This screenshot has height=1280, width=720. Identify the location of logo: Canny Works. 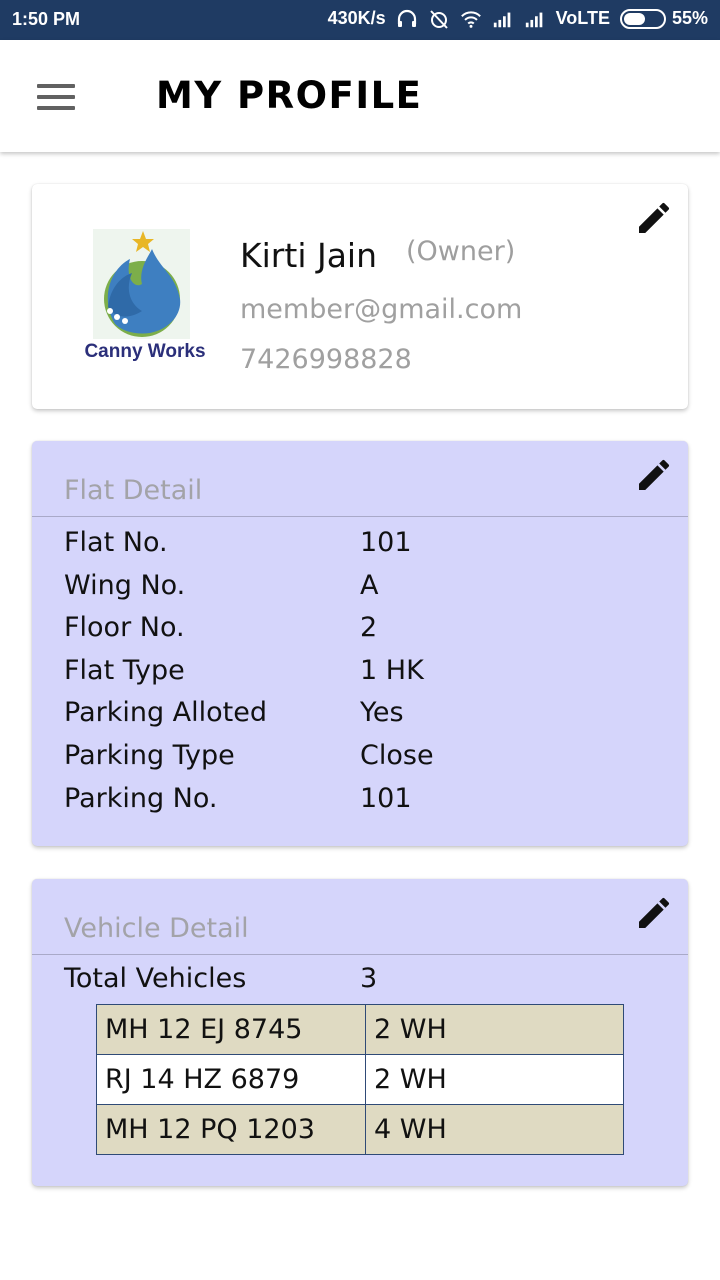
(145, 296).